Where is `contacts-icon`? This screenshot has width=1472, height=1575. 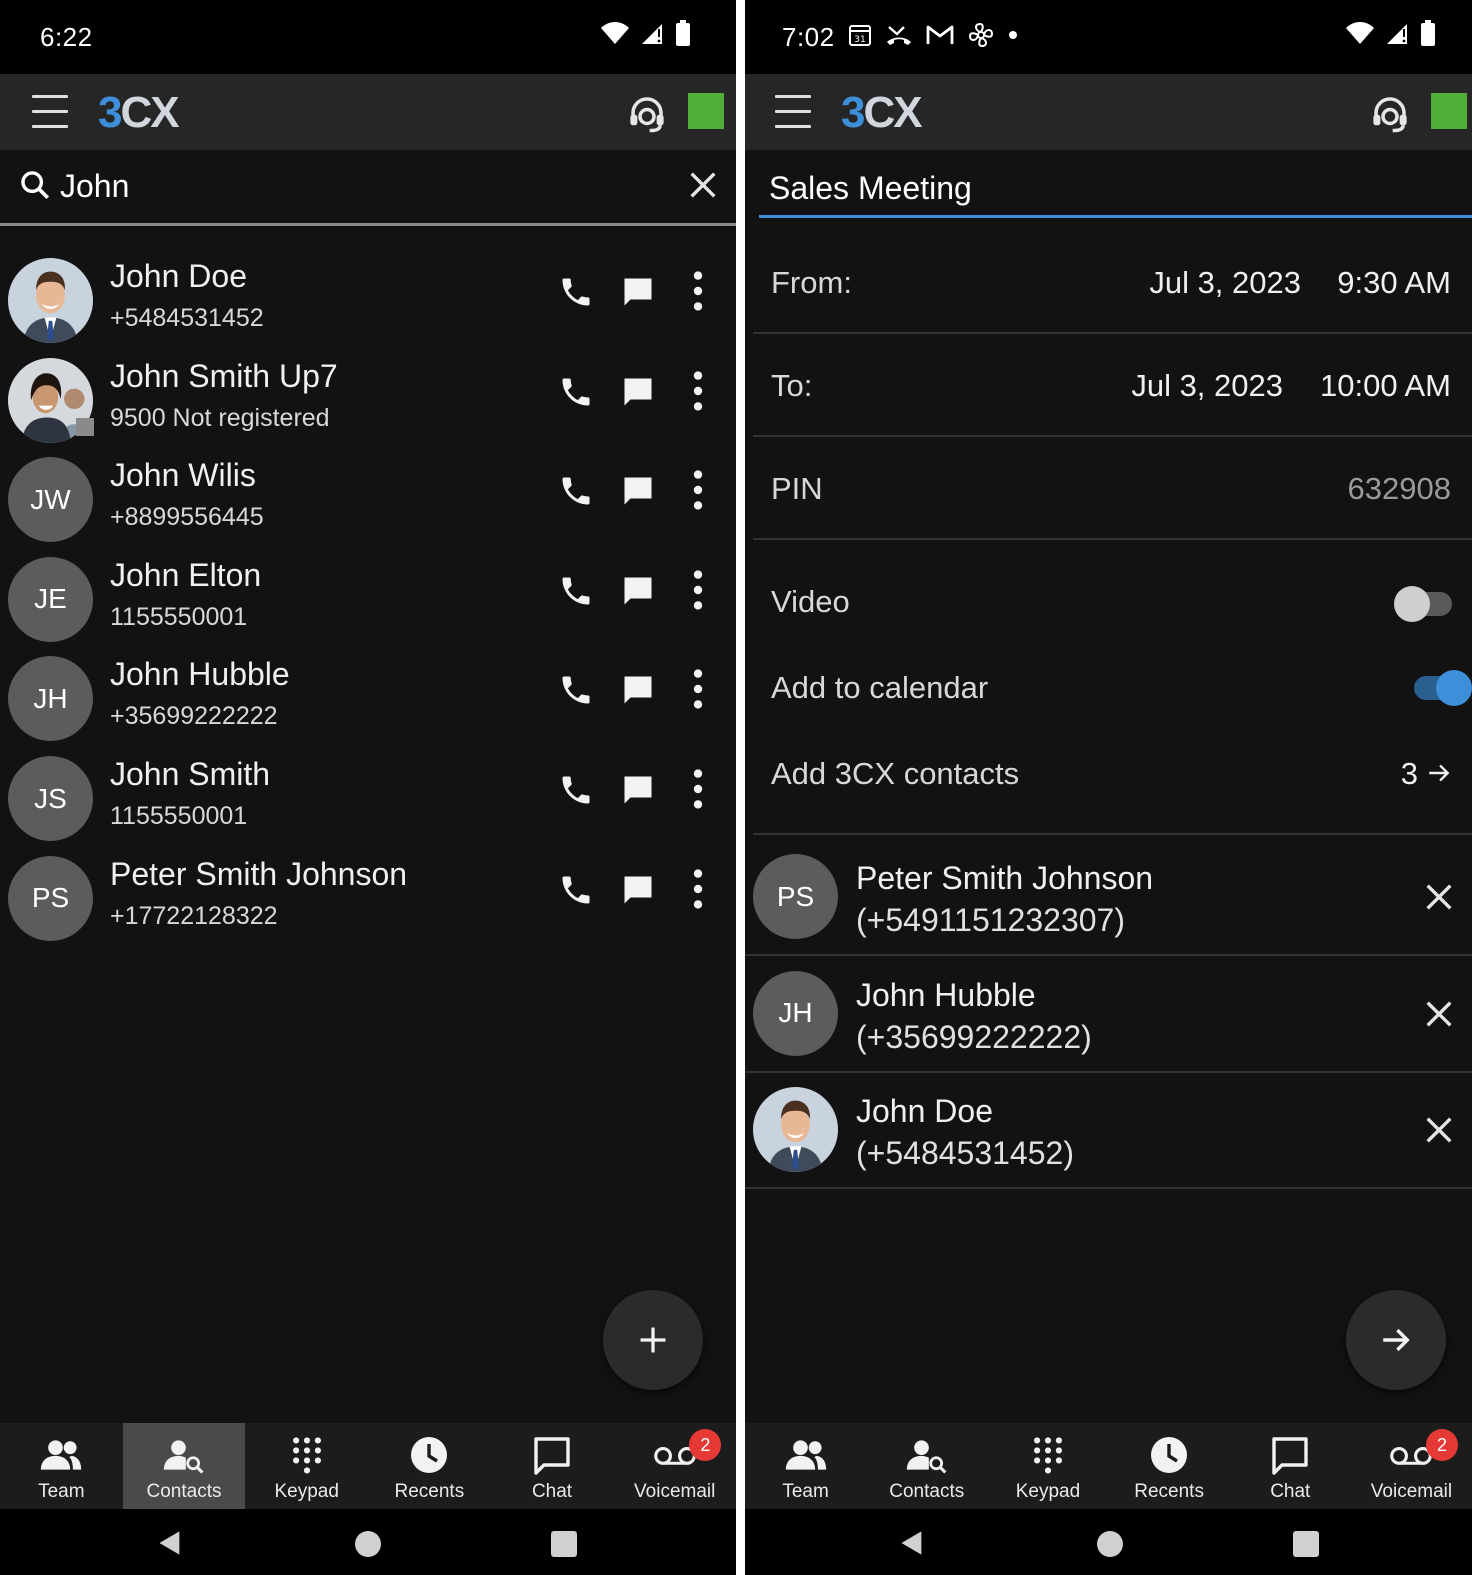
contacts-icon is located at coordinates (184, 1455).